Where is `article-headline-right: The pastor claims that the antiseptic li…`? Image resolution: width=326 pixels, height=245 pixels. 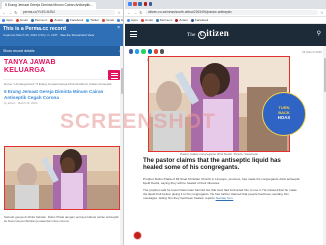 article-headline-right: The pastor claims that the antiseptic li… is located at coordinates (212, 164).